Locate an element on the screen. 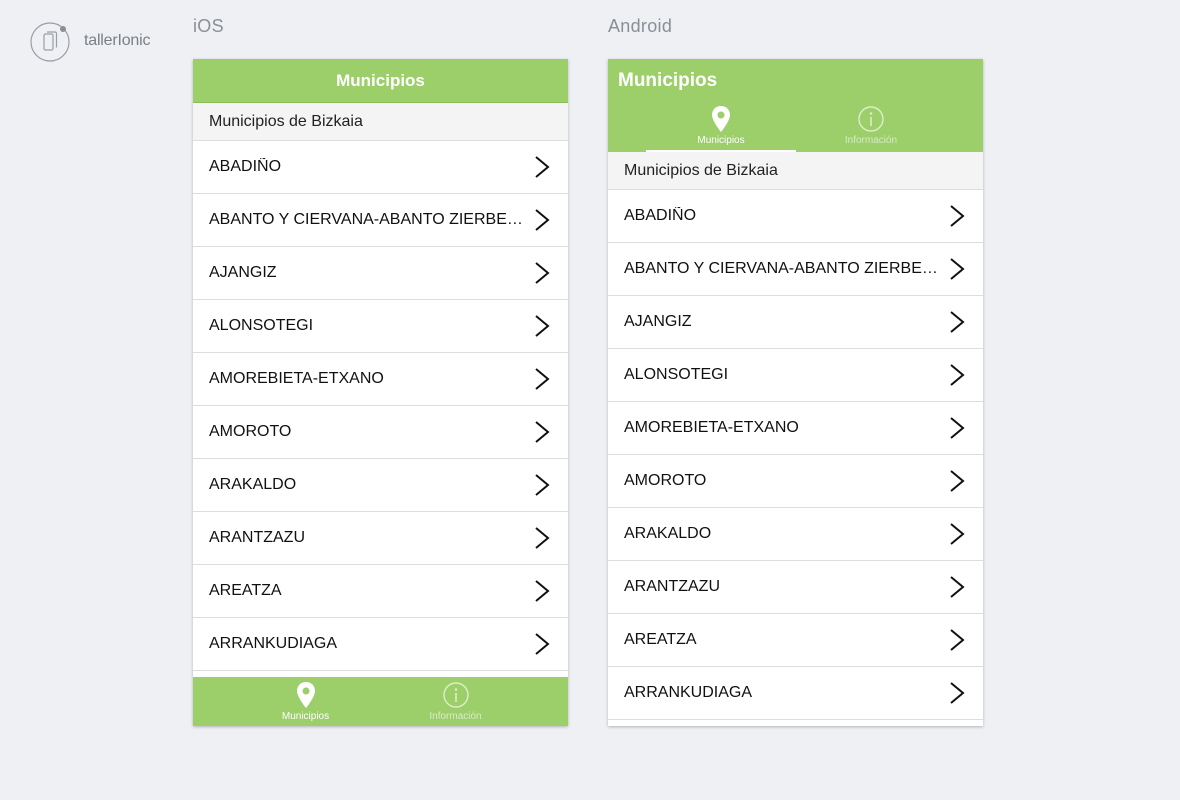 Image resolution: width=1180 pixels, height=800 pixels. brand-logo: tallerIonic is located at coordinates (90, 42).